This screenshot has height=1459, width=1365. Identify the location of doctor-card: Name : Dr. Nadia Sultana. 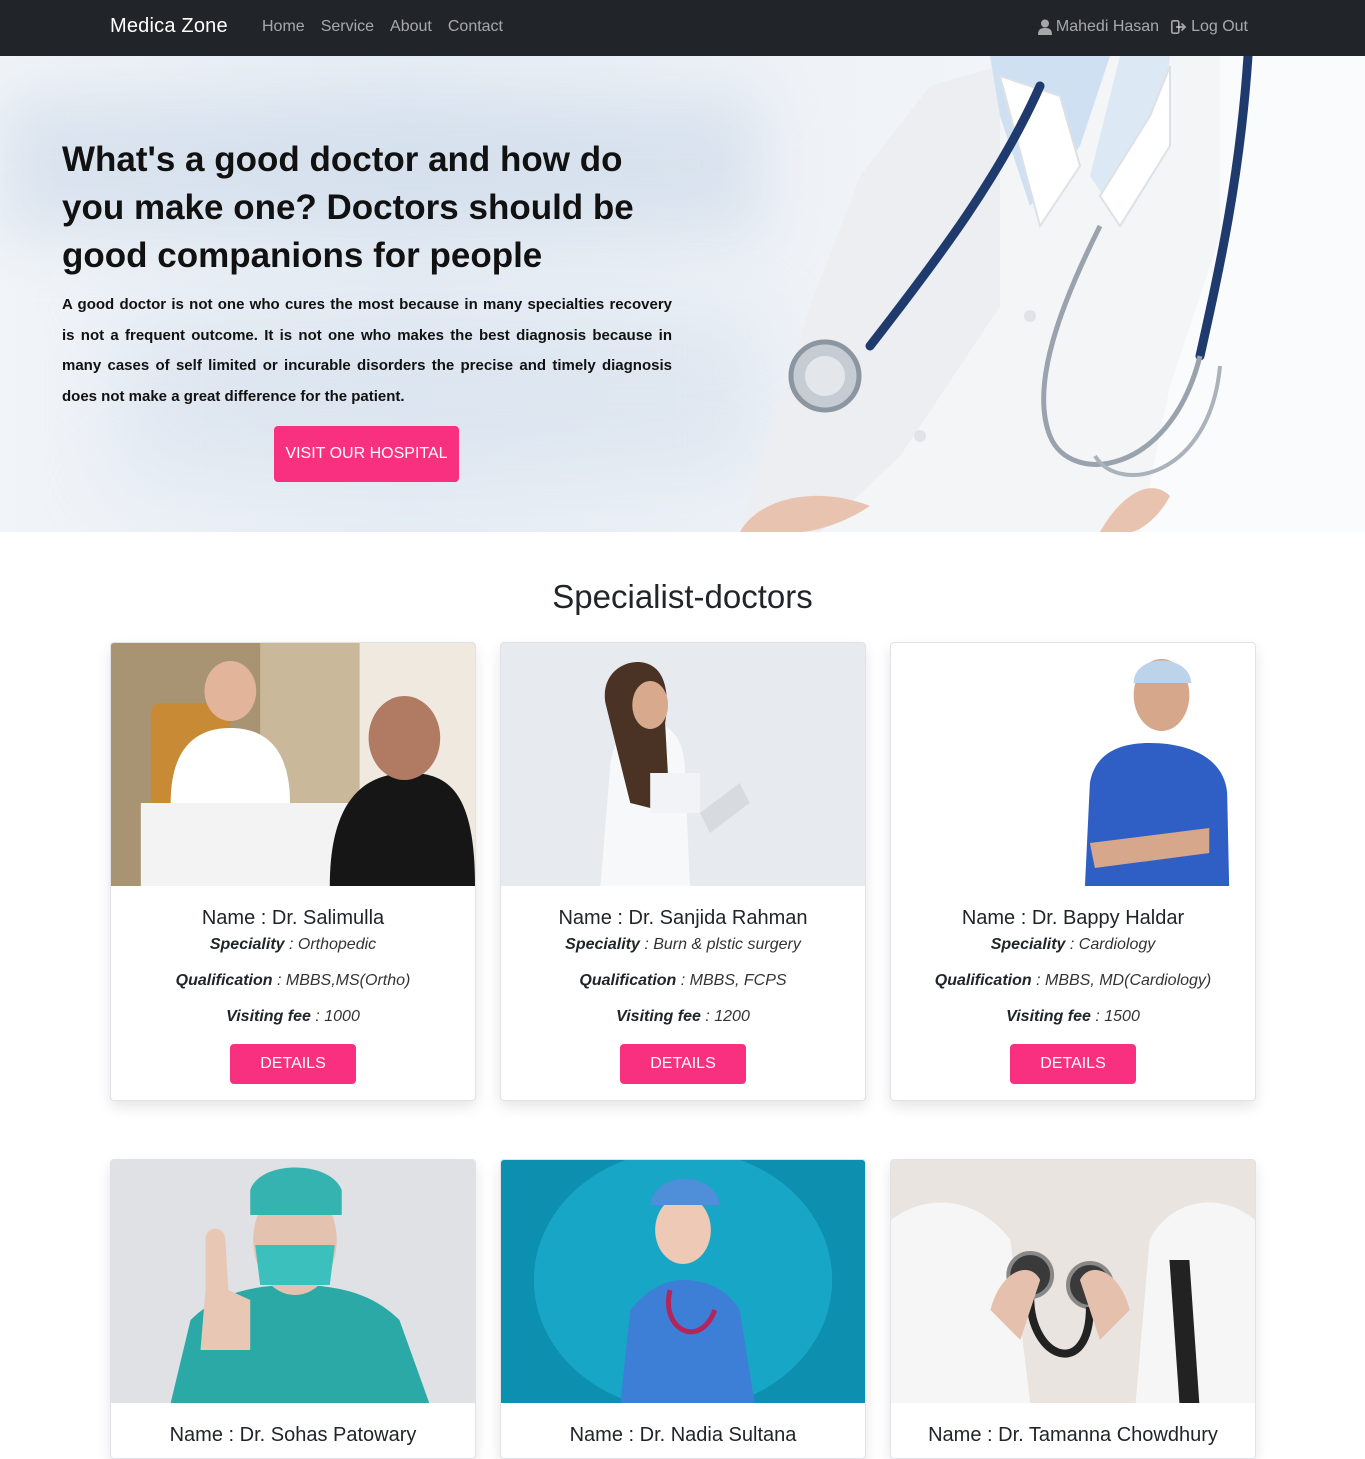
(683, 1309).